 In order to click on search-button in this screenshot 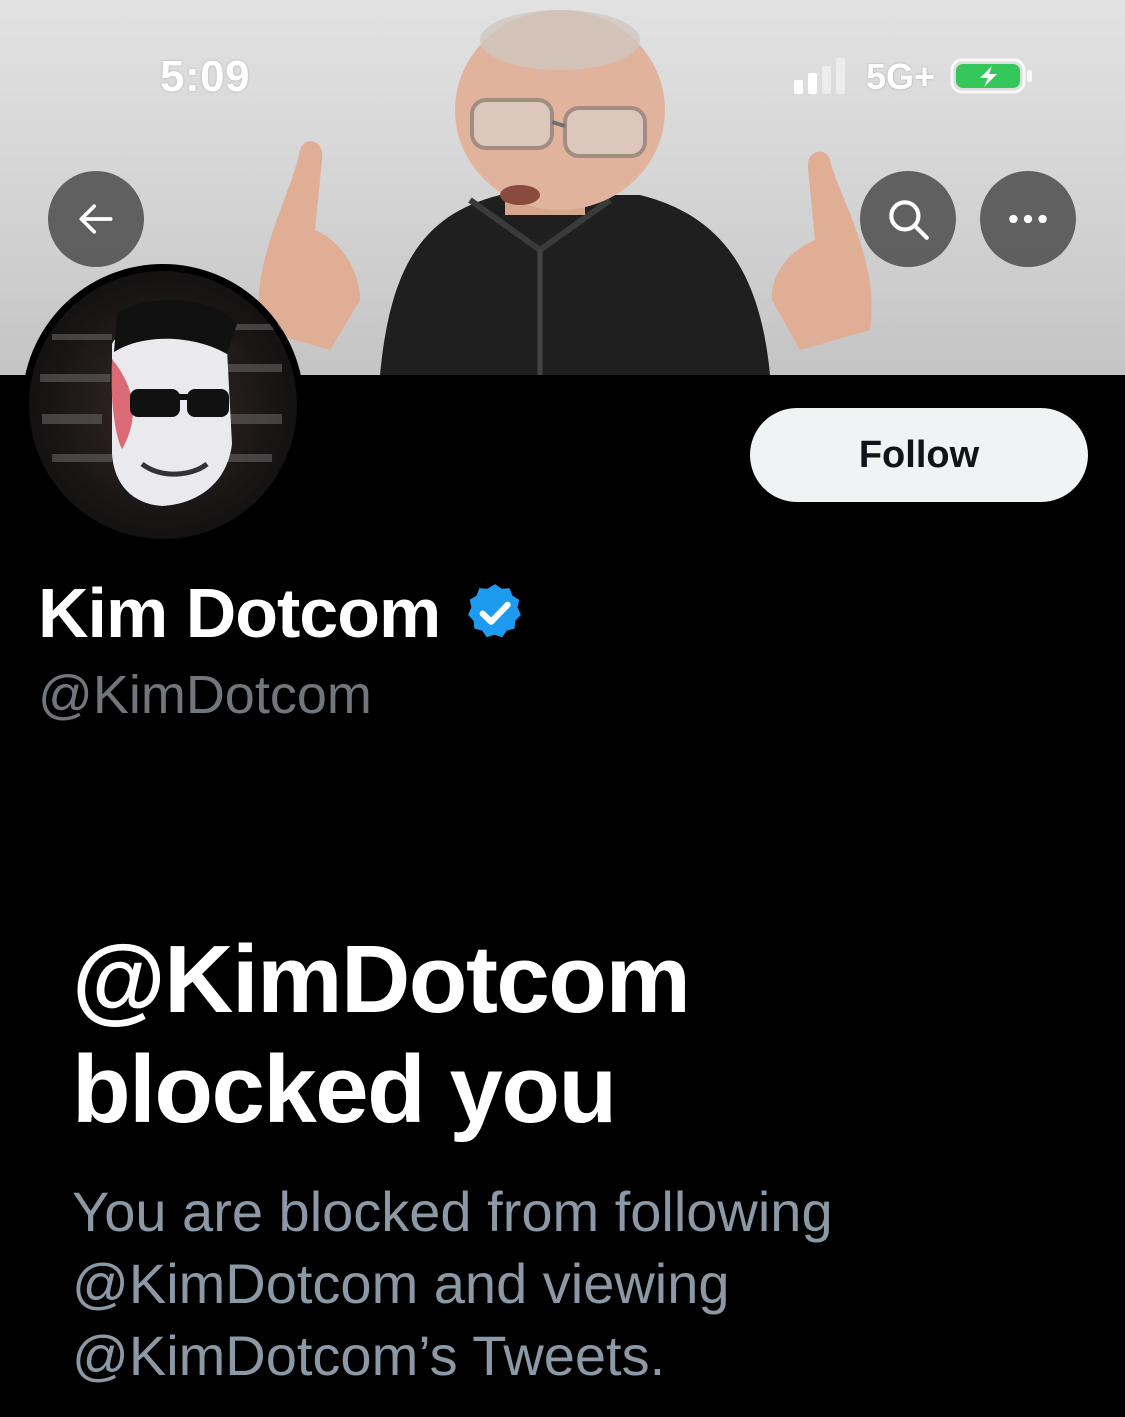, I will do `click(908, 219)`.